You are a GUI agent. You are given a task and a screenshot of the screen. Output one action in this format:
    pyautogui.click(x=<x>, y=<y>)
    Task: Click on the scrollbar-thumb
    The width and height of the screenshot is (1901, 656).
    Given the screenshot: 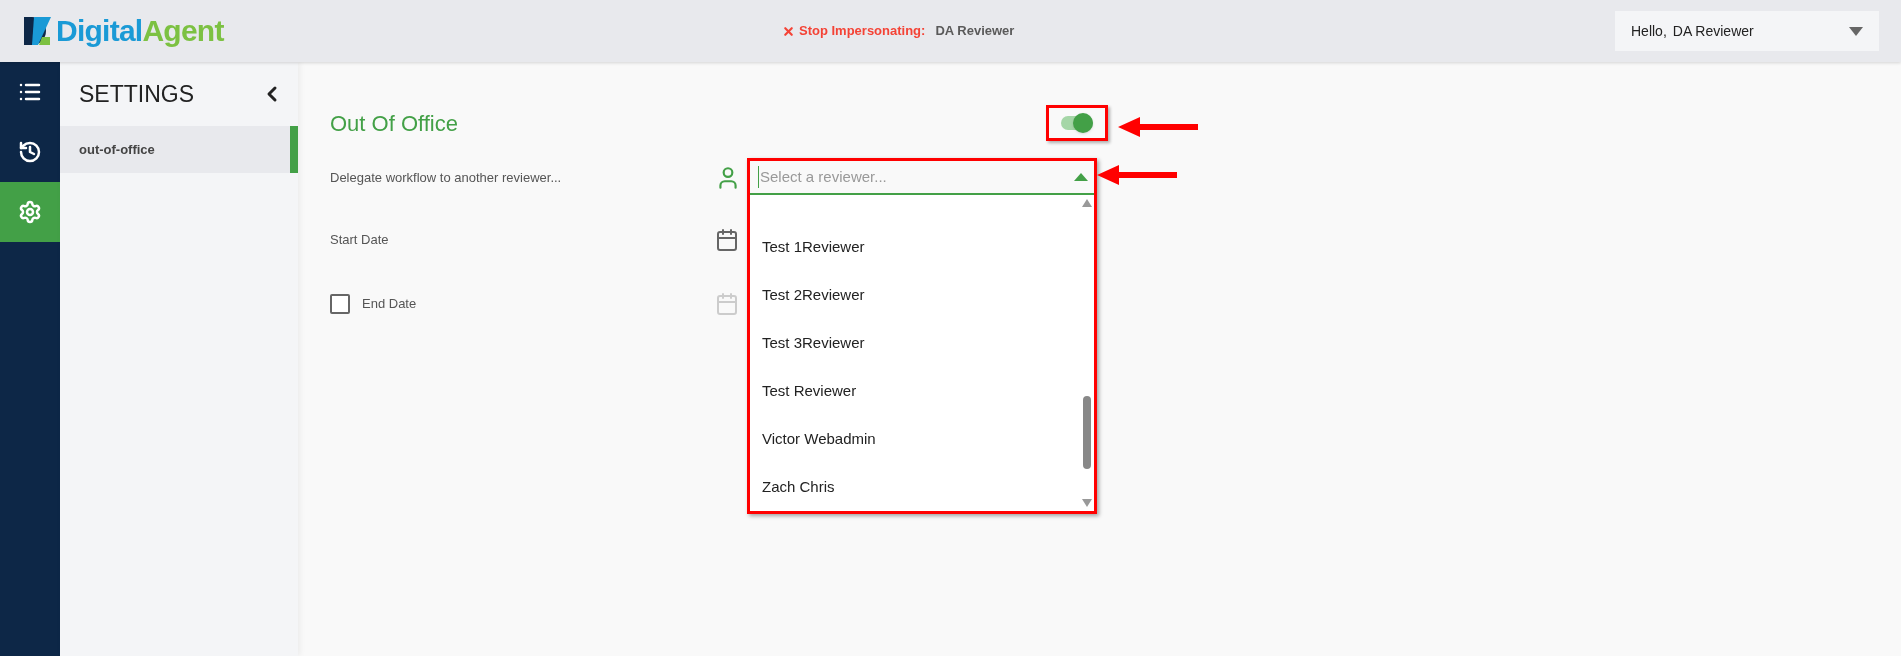 What is the action you would take?
    pyautogui.click(x=1087, y=432)
    